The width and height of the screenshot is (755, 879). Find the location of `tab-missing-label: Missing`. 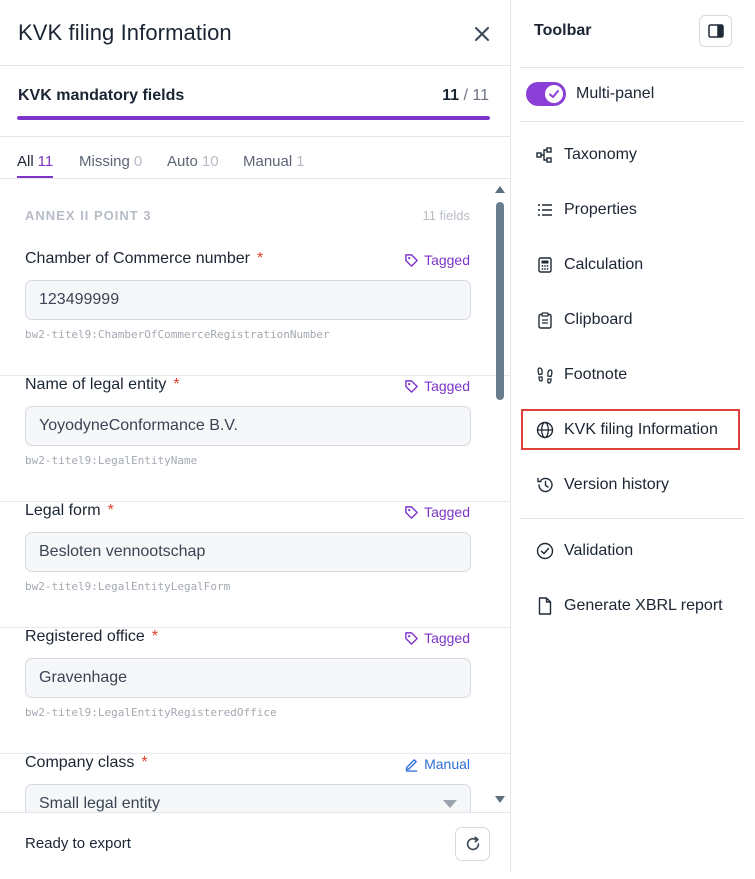

tab-missing-label: Missing is located at coordinates (104, 161).